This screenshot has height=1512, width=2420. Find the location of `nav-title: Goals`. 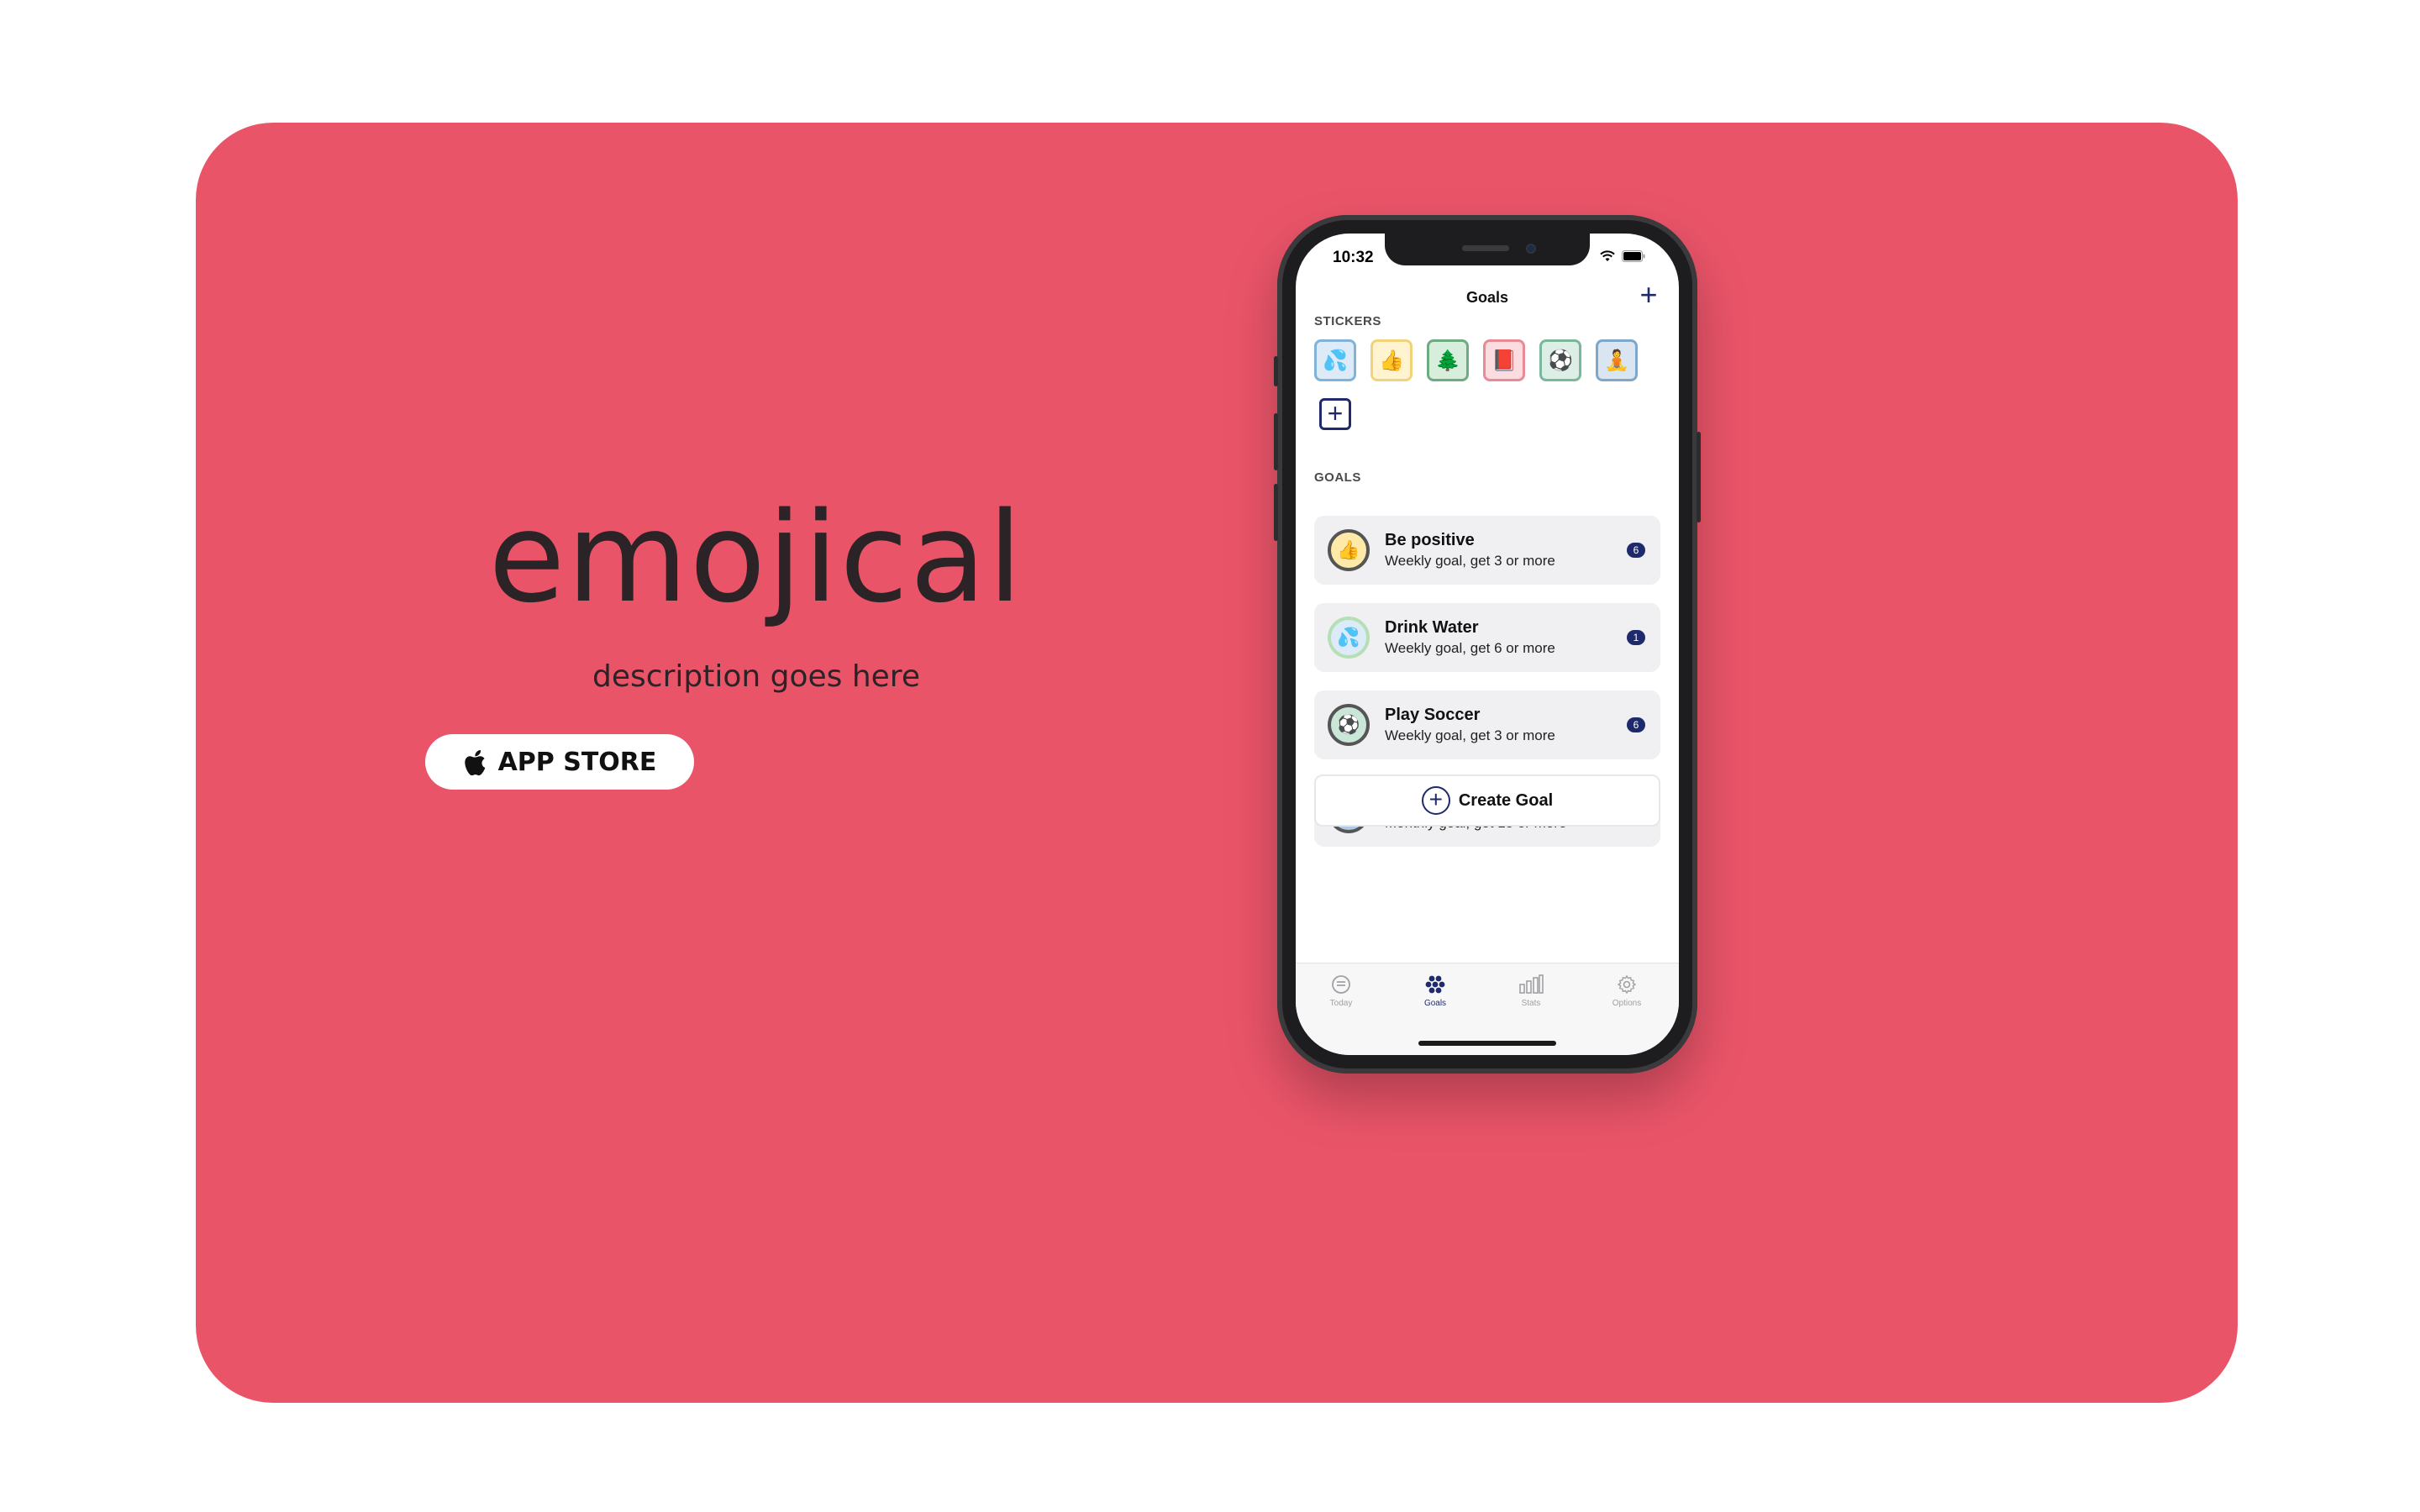

nav-title: Goals is located at coordinates (1487, 297).